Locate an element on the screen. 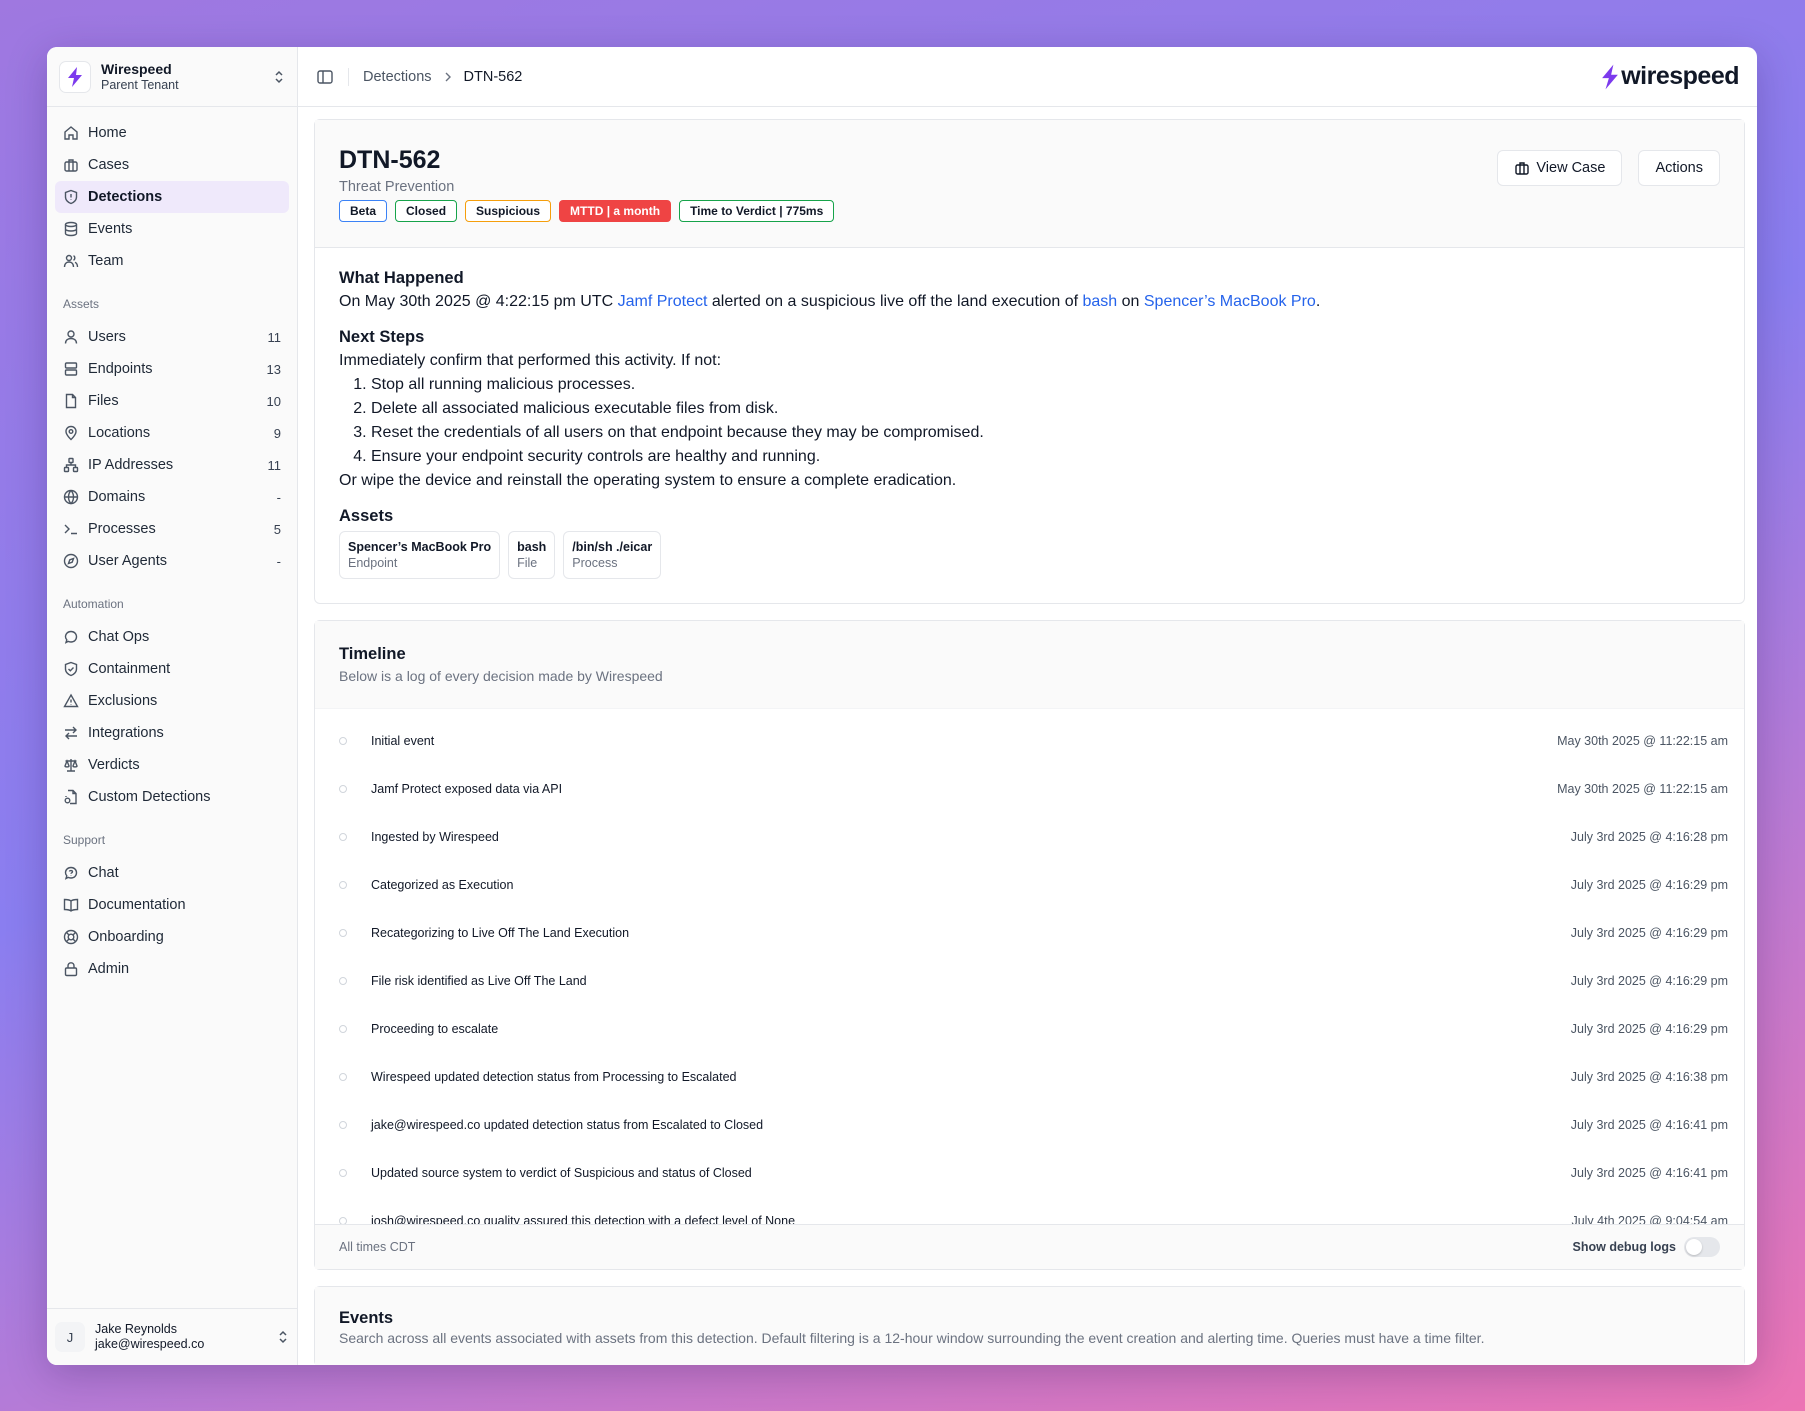  nav-item-home: Home is located at coordinates (172, 133).